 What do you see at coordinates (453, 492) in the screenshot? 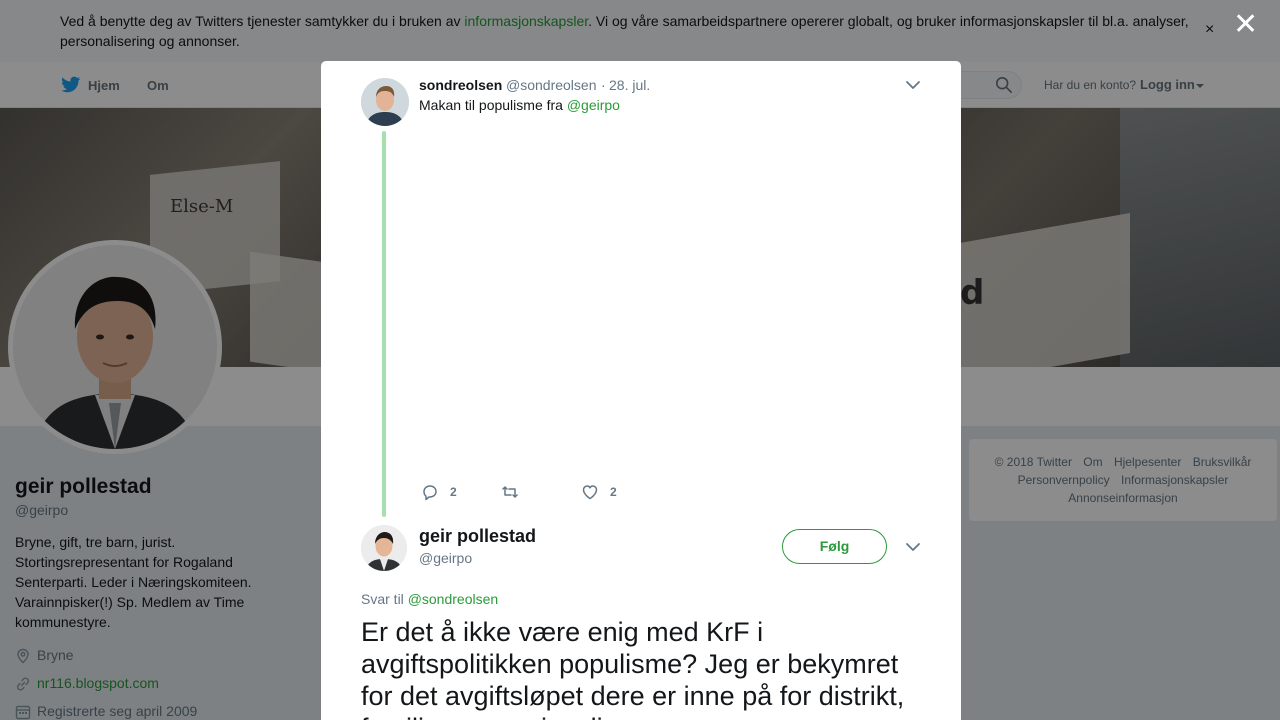
I see `reply-count: 2` at bounding box center [453, 492].